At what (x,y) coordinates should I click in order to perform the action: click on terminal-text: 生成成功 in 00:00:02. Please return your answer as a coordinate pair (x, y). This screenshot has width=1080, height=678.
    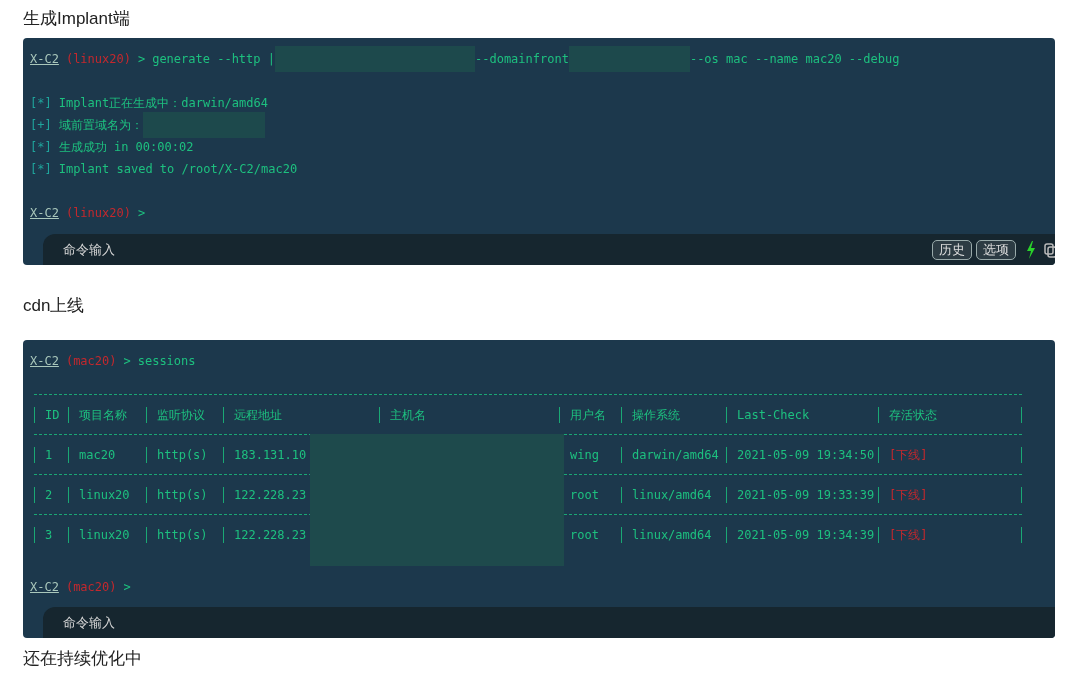
    Looking at the image, I should click on (126, 147).